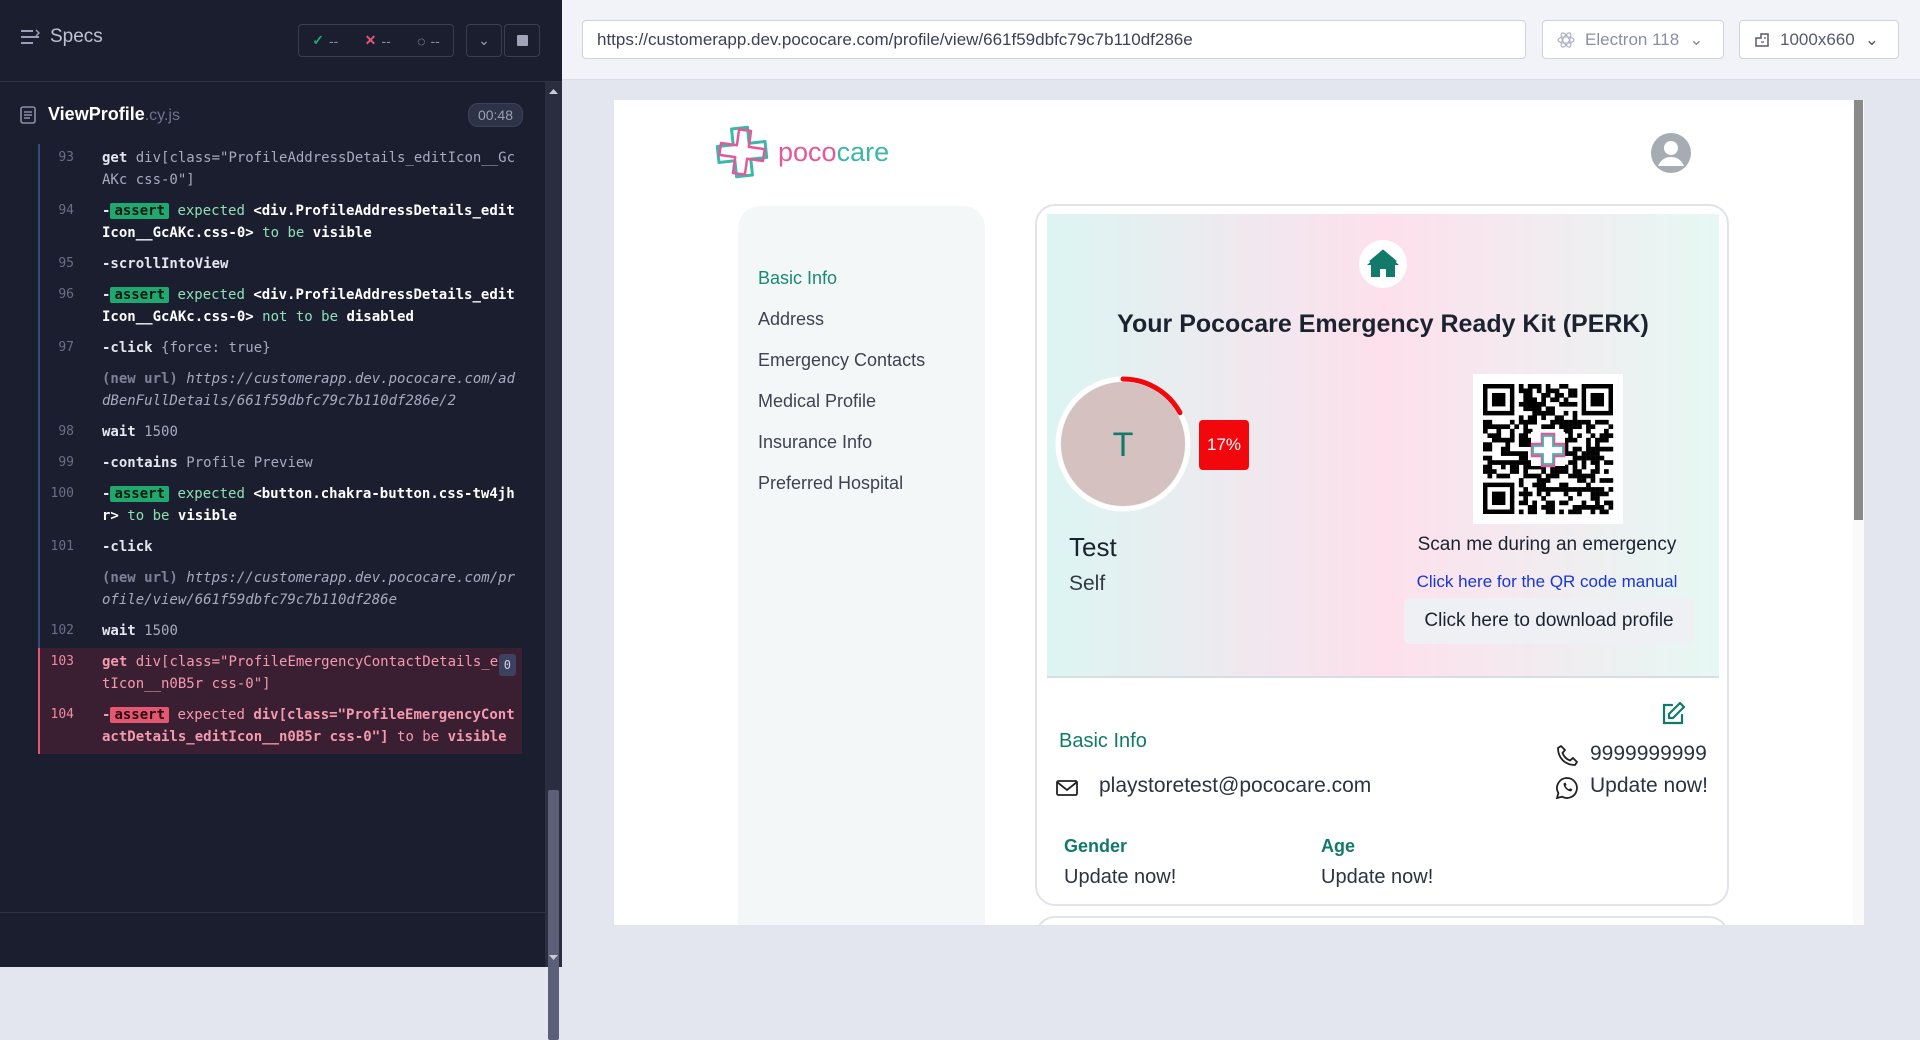 This screenshot has width=1920, height=1040. What do you see at coordinates (1123, 444) in the screenshot?
I see `profile-progress-ring: T` at bounding box center [1123, 444].